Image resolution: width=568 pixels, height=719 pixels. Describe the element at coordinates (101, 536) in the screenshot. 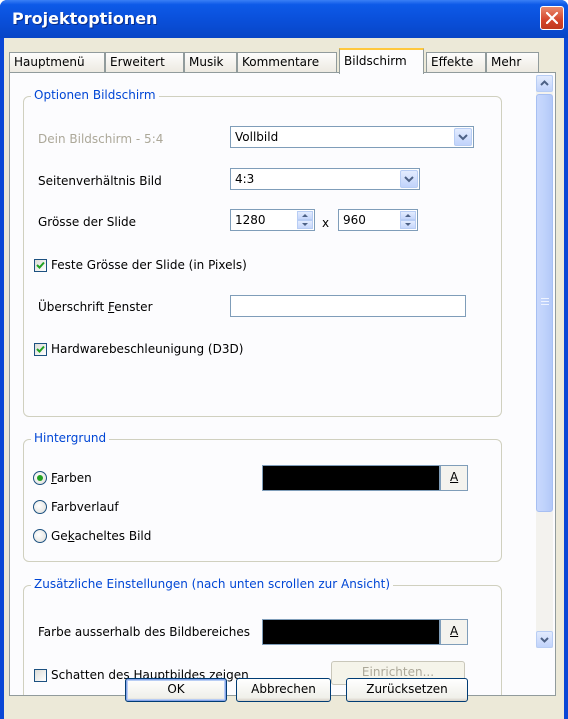

I see `radio-tiled-image-label: Gekacheltes Bild` at that location.